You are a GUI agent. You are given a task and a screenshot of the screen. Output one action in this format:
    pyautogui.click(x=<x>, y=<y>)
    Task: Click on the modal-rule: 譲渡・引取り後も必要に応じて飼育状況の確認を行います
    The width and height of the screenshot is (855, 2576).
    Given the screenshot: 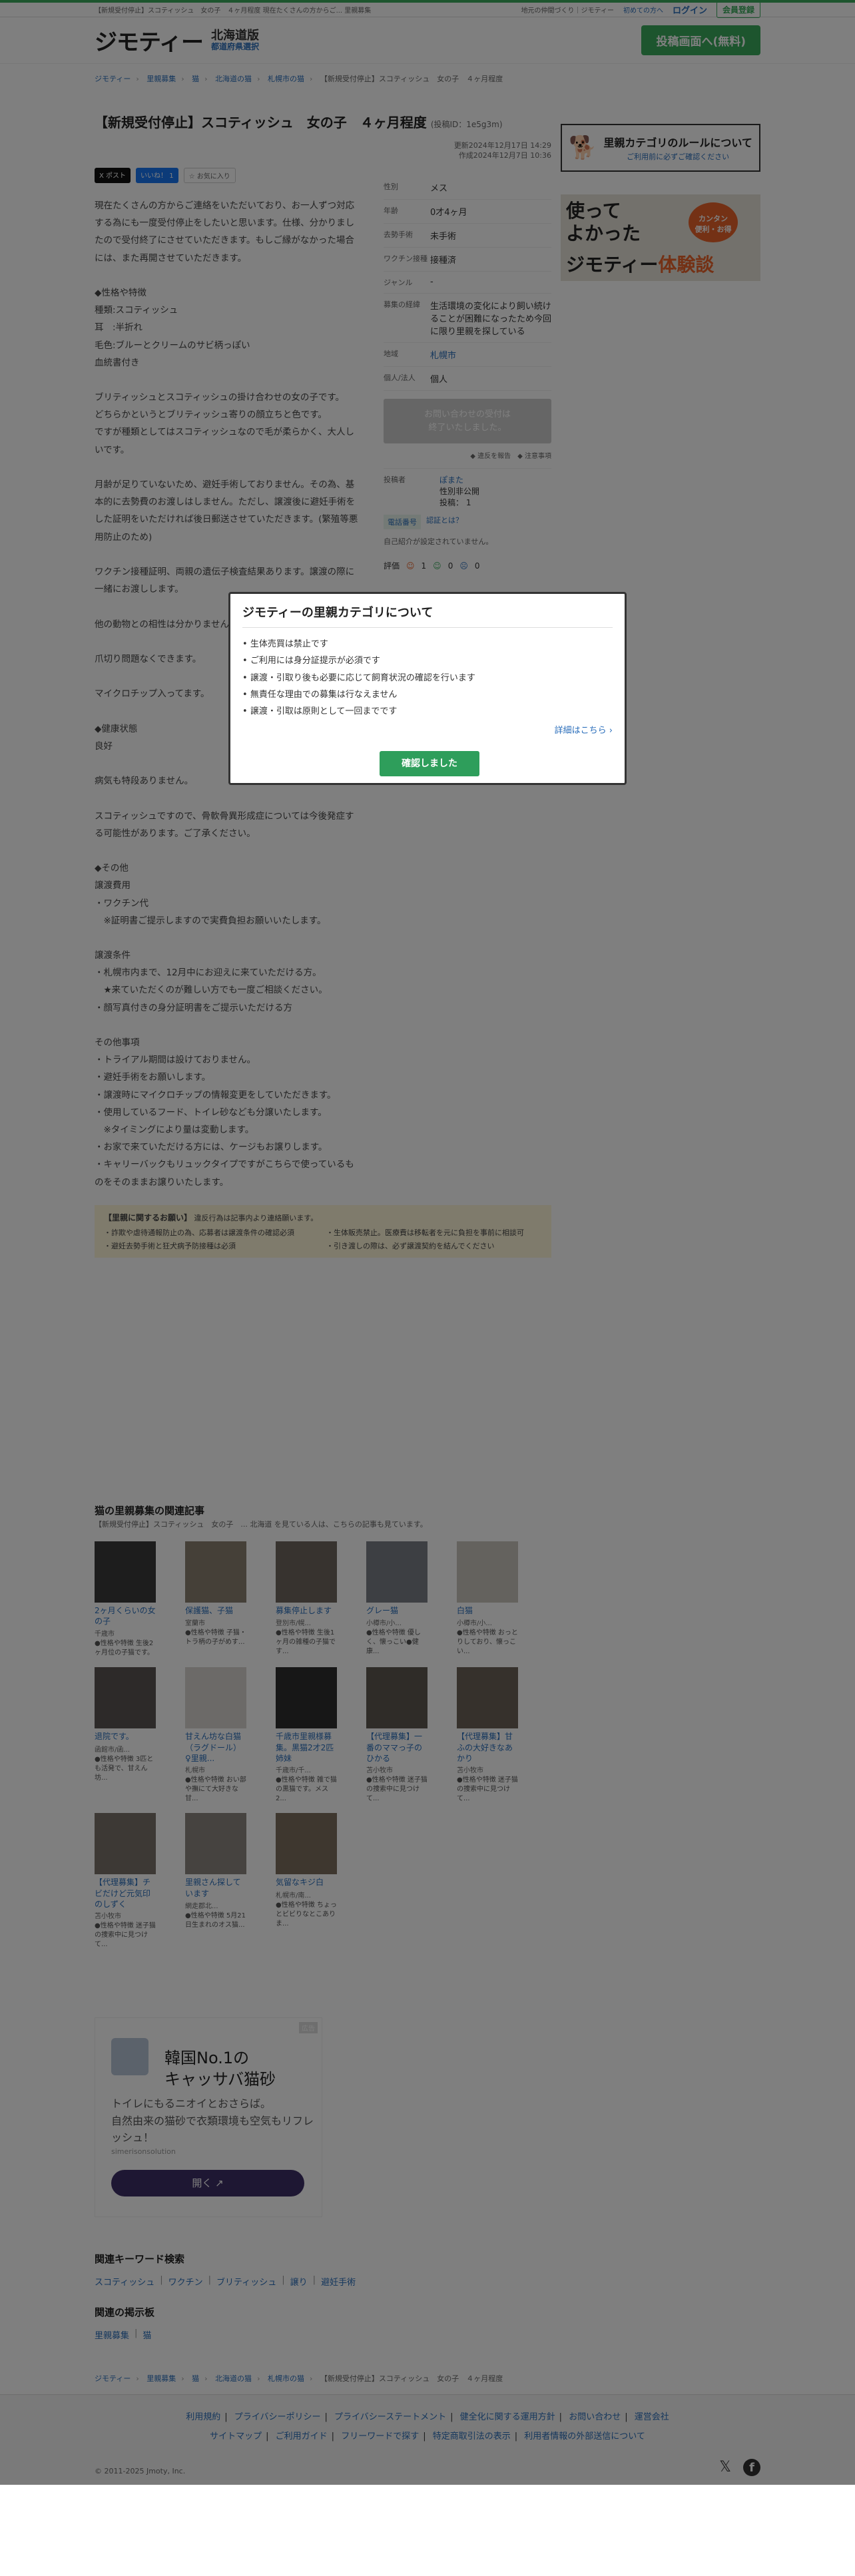 What is the action you would take?
    pyautogui.click(x=427, y=678)
    